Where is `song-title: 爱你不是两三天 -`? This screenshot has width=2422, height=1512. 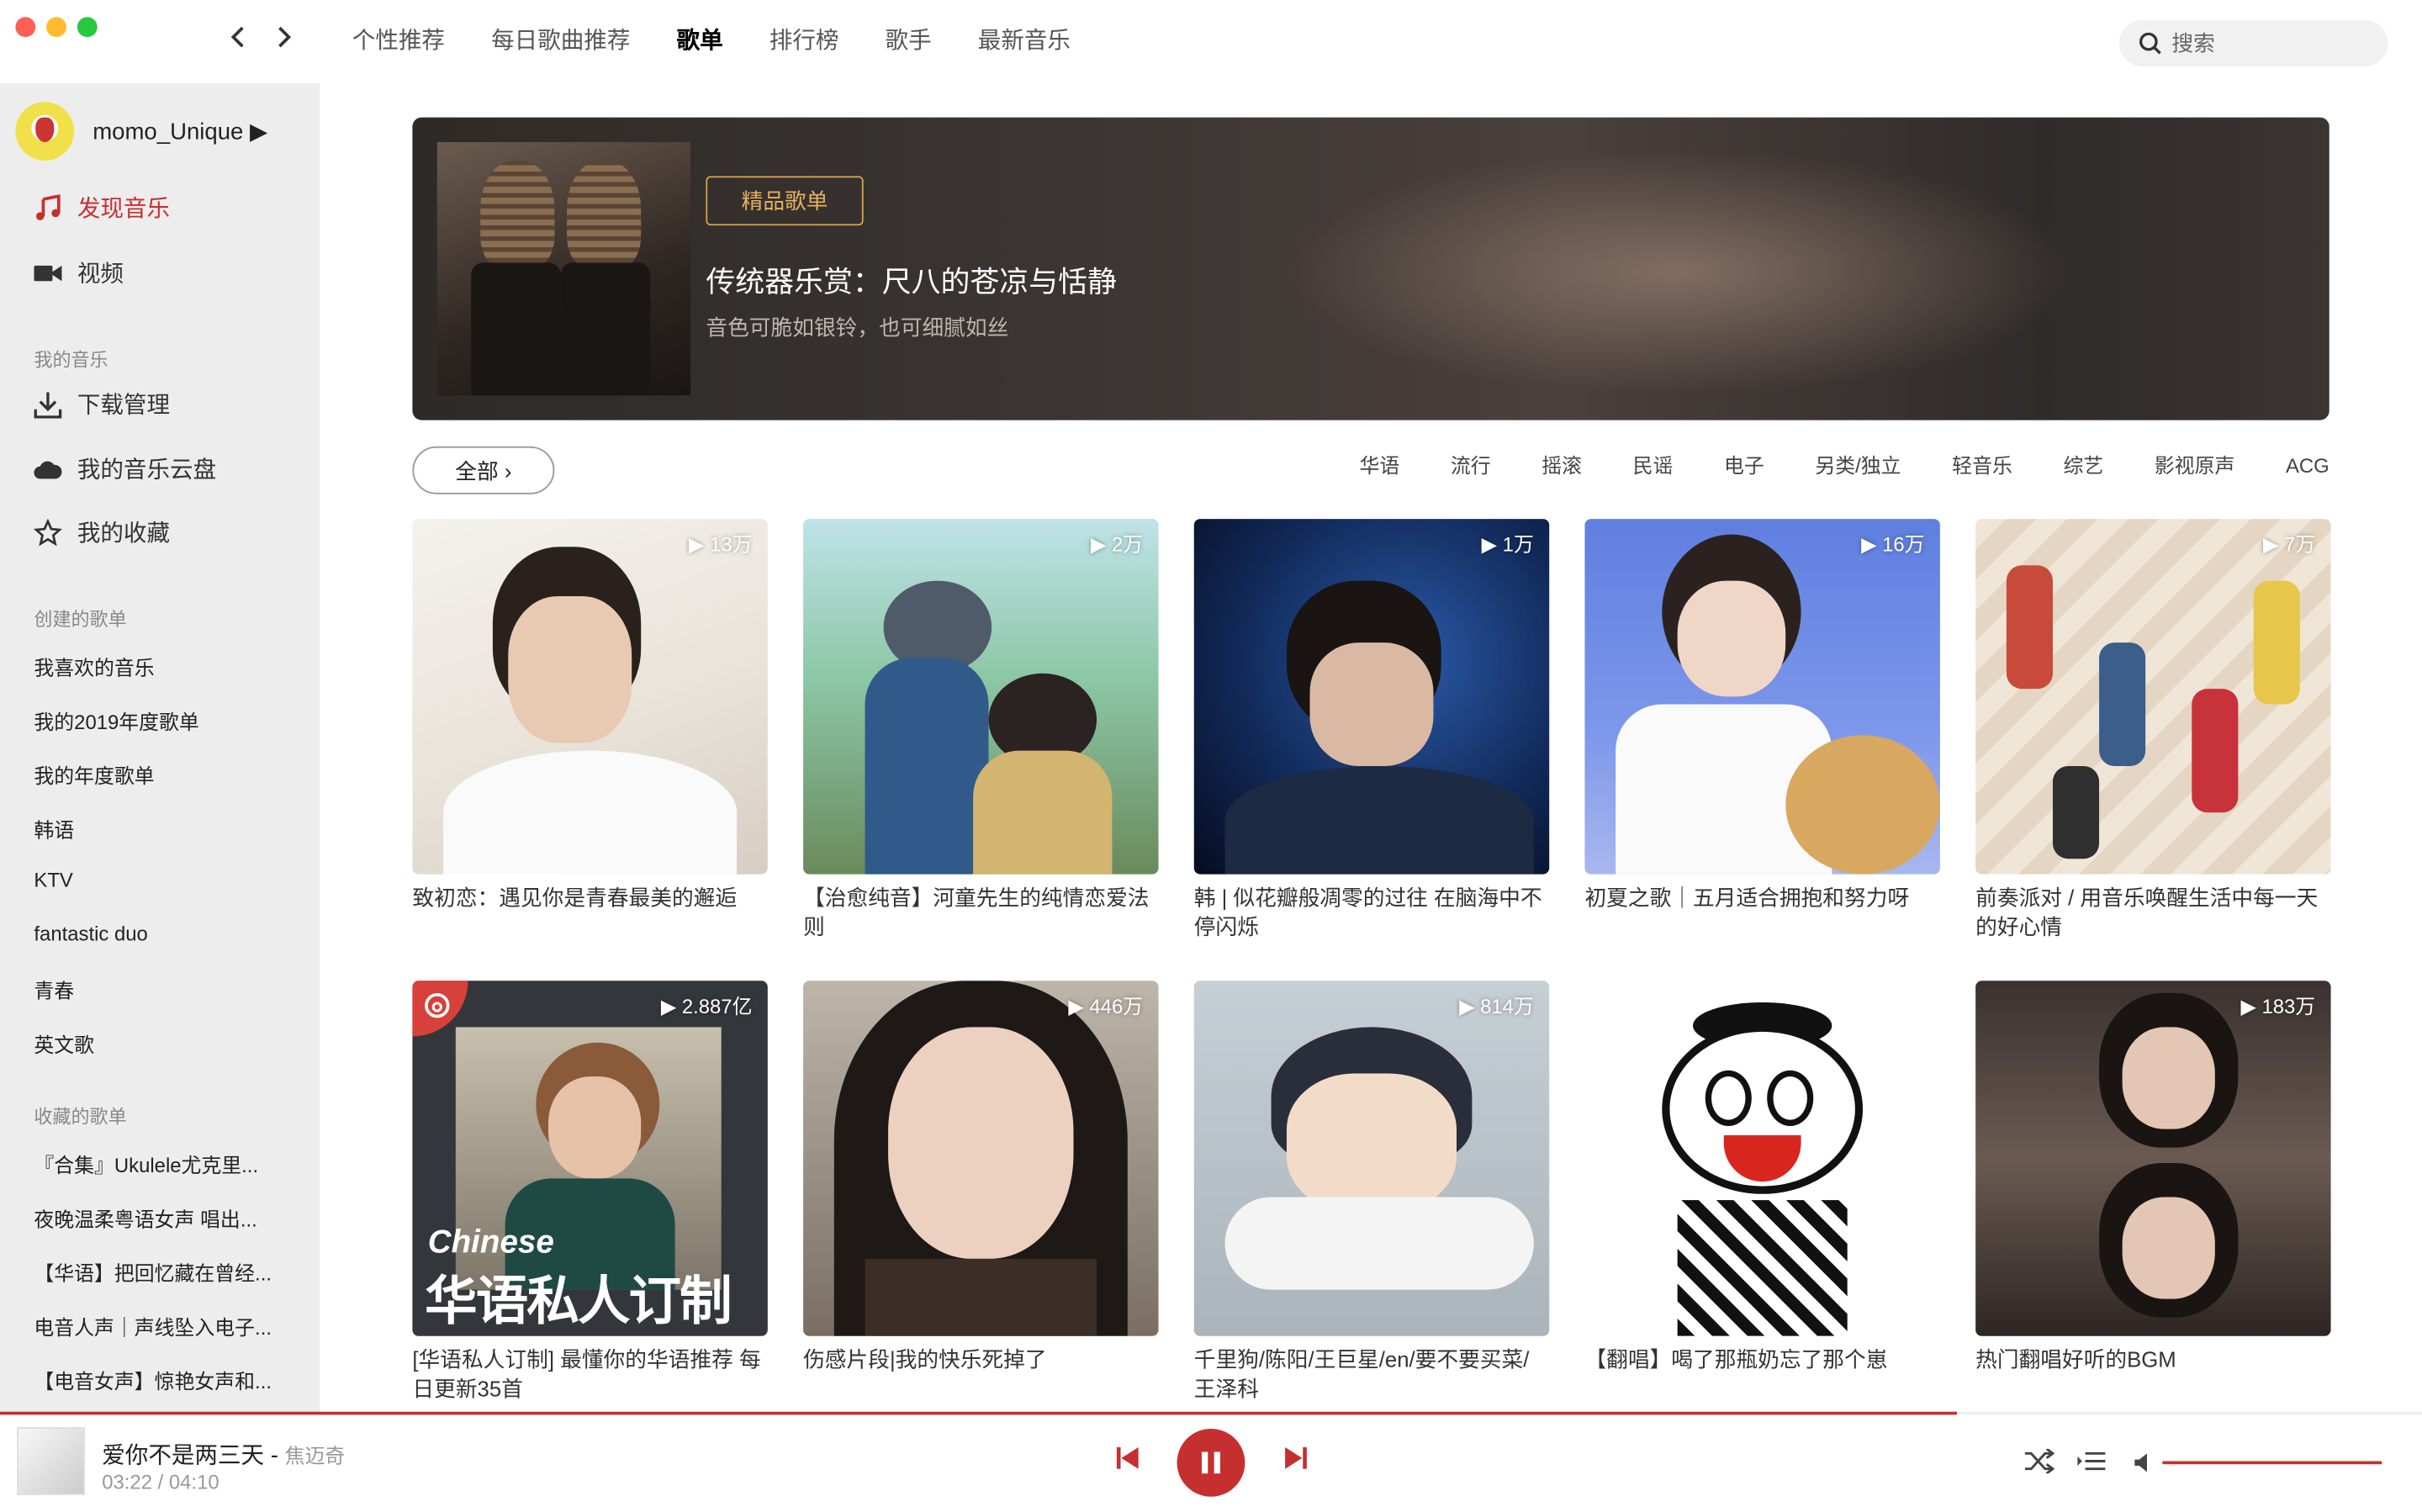 song-title: 爱你不是两三天 - is located at coordinates (193, 1455).